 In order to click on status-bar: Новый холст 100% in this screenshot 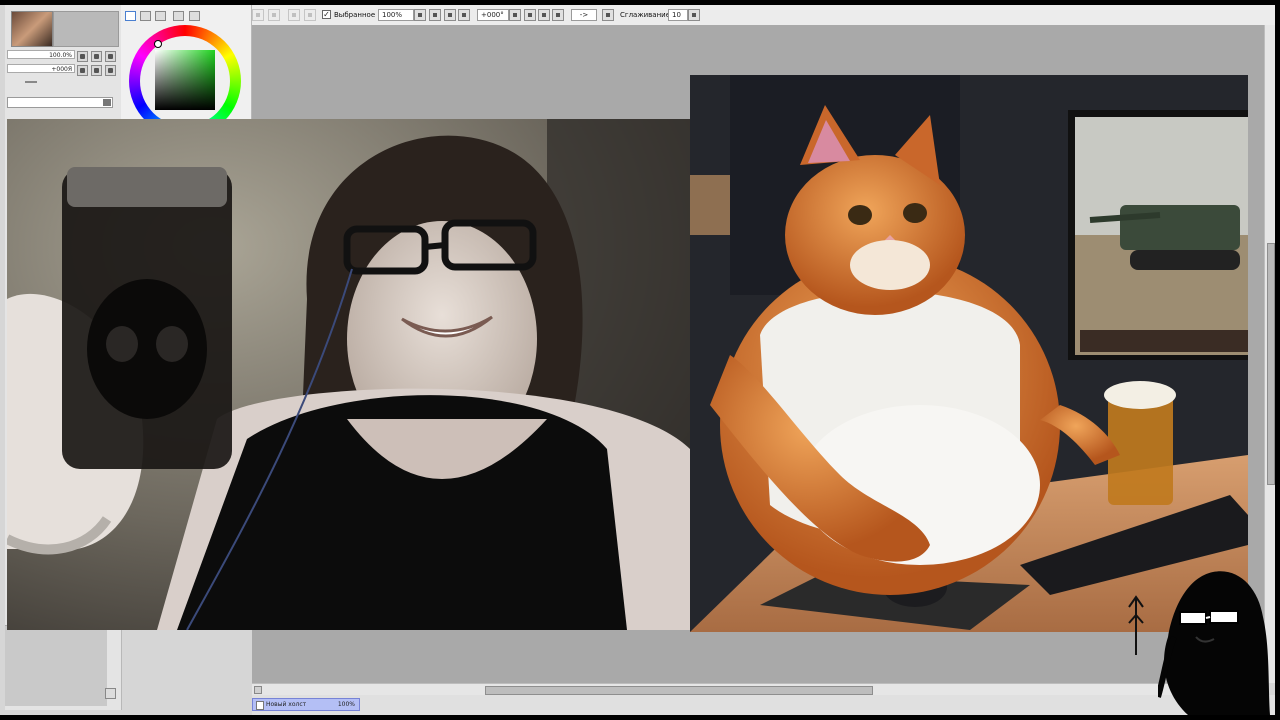, I will do `click(763, 705)`.